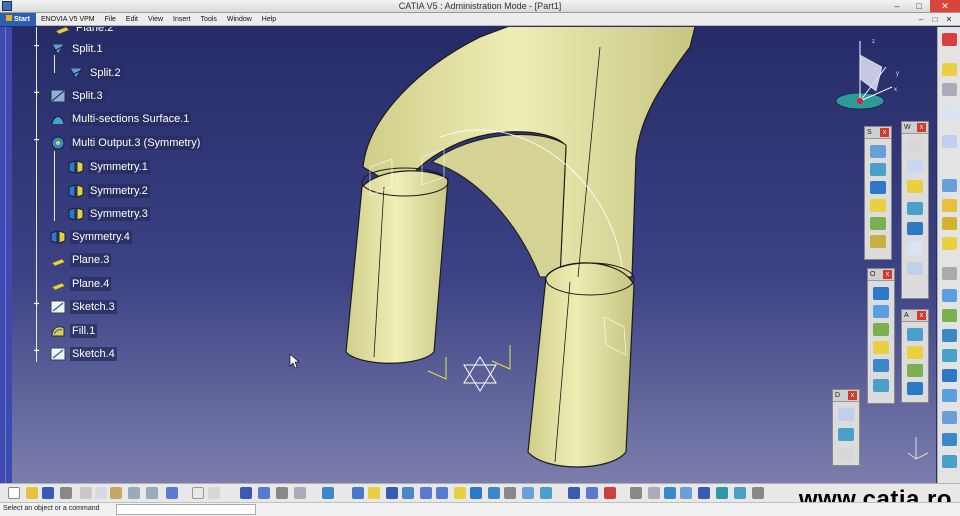  What do you see at coordinates (408, 493) in the screenshot?
I see `rotate-icon` at bounding box center [408, 493].